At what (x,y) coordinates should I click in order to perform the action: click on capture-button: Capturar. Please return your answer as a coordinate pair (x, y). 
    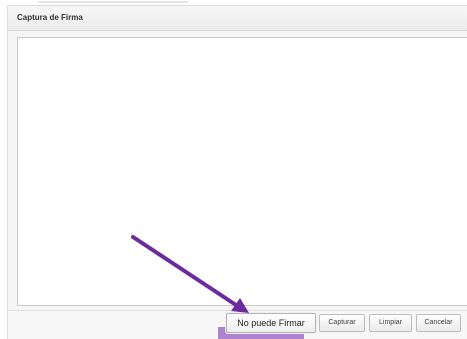
    Looking at the image, I should click on (342, 323).